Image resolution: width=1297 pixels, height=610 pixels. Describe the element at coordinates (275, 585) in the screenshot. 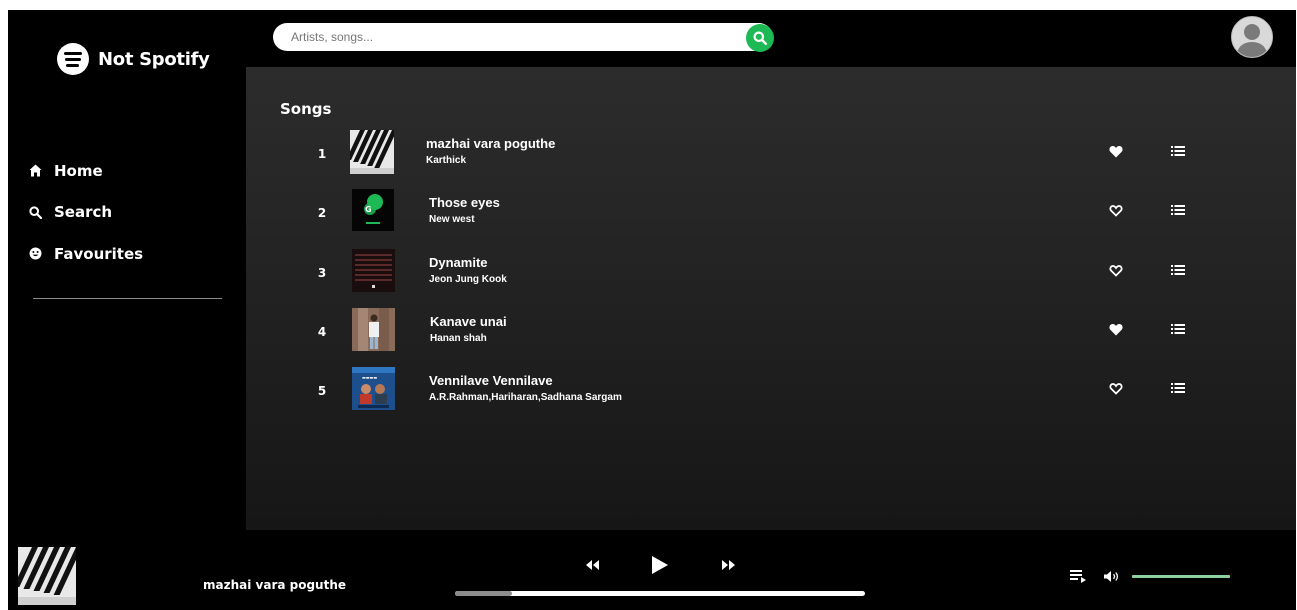

I see `now-playing-title: mazhai vara poguthe` at that location.